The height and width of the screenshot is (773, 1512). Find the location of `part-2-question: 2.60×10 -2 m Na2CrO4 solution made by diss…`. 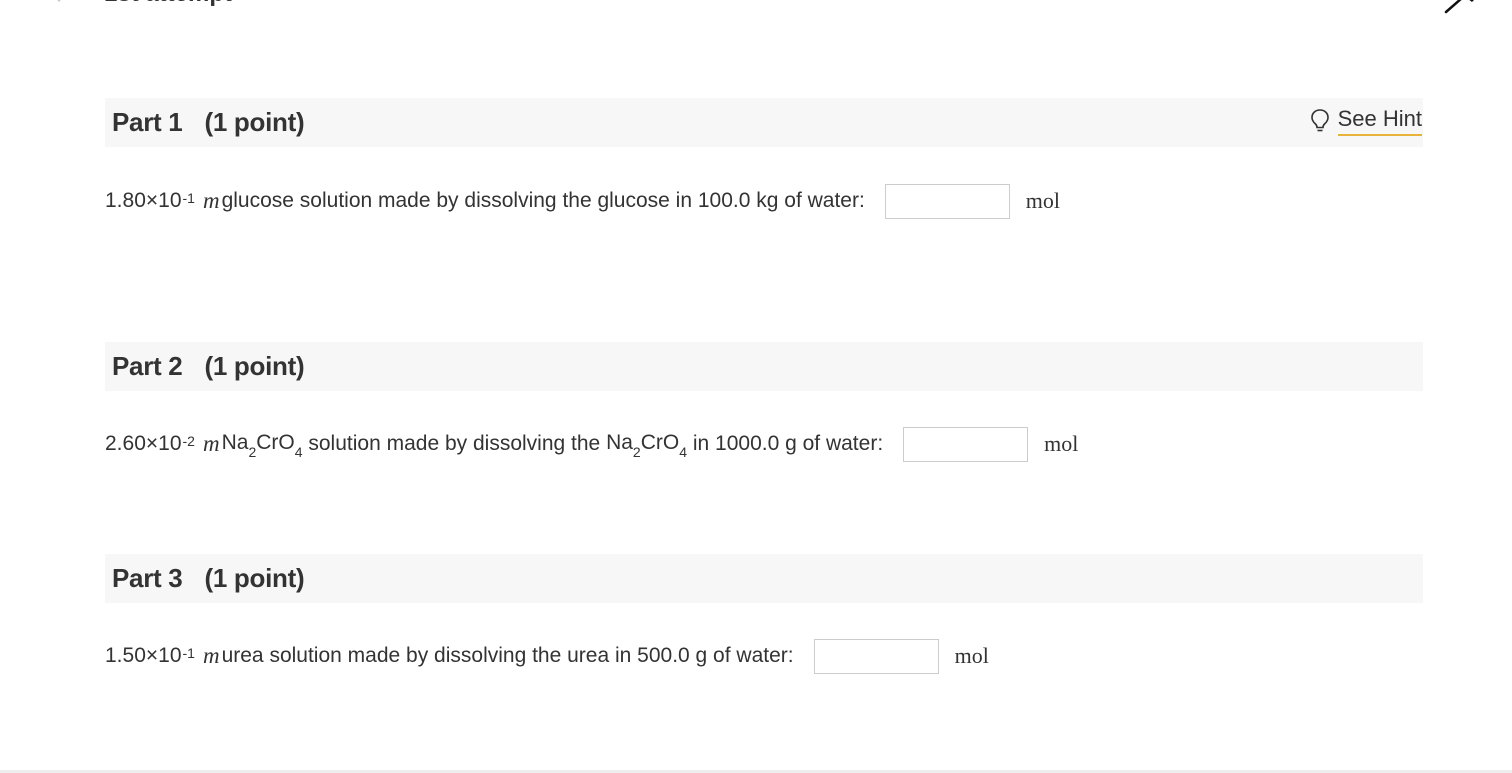

part-2-question: 2.60×10 -2 m Na2CrO4 solution made by diss… is located at coordinates (591, 444).